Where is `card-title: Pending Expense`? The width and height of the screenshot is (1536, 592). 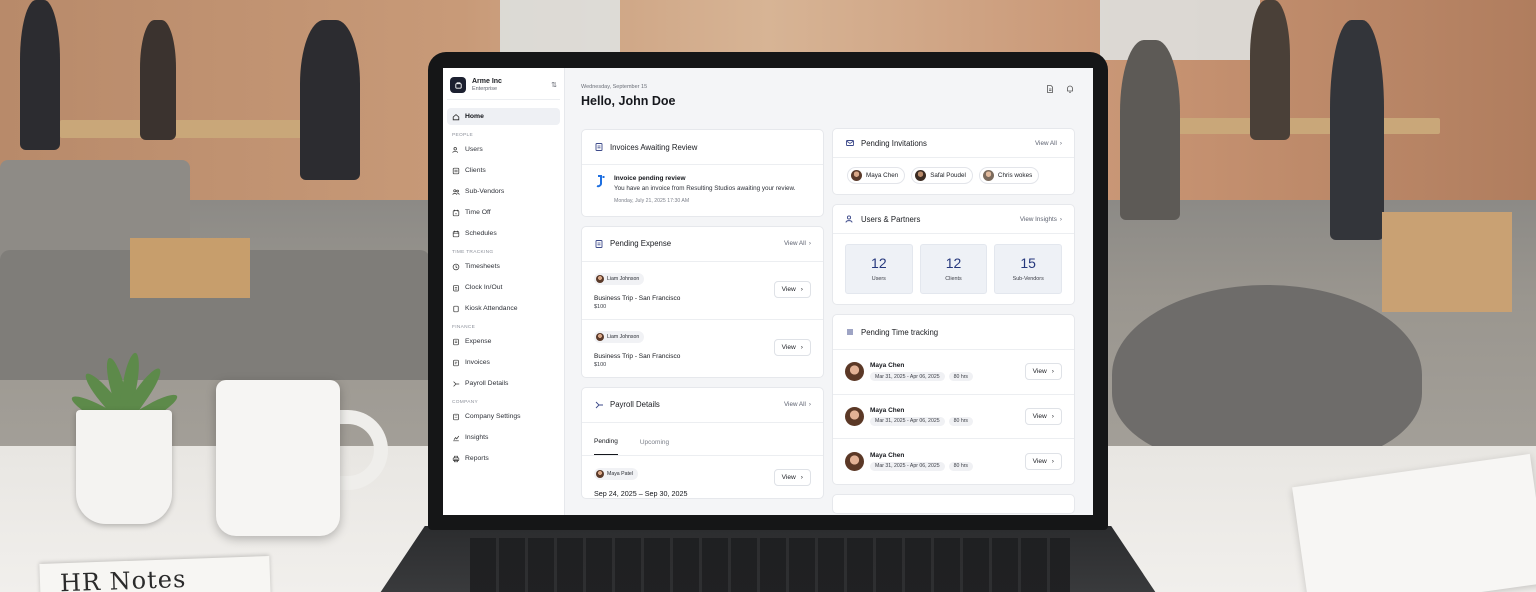 card-title: Pending Expense is located at coordinates (641, 243).